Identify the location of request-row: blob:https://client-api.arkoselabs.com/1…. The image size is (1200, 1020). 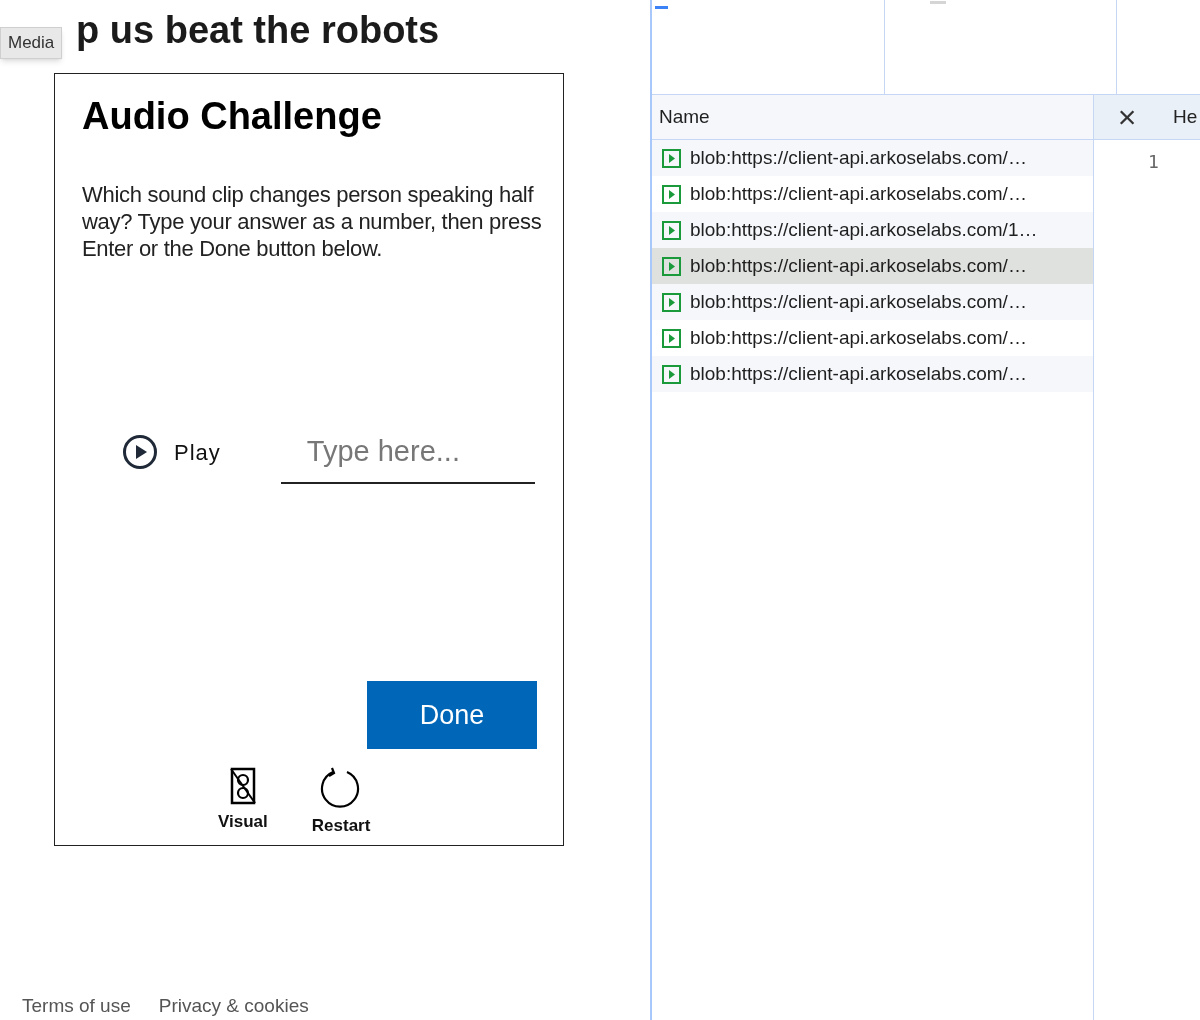
(872, 230).